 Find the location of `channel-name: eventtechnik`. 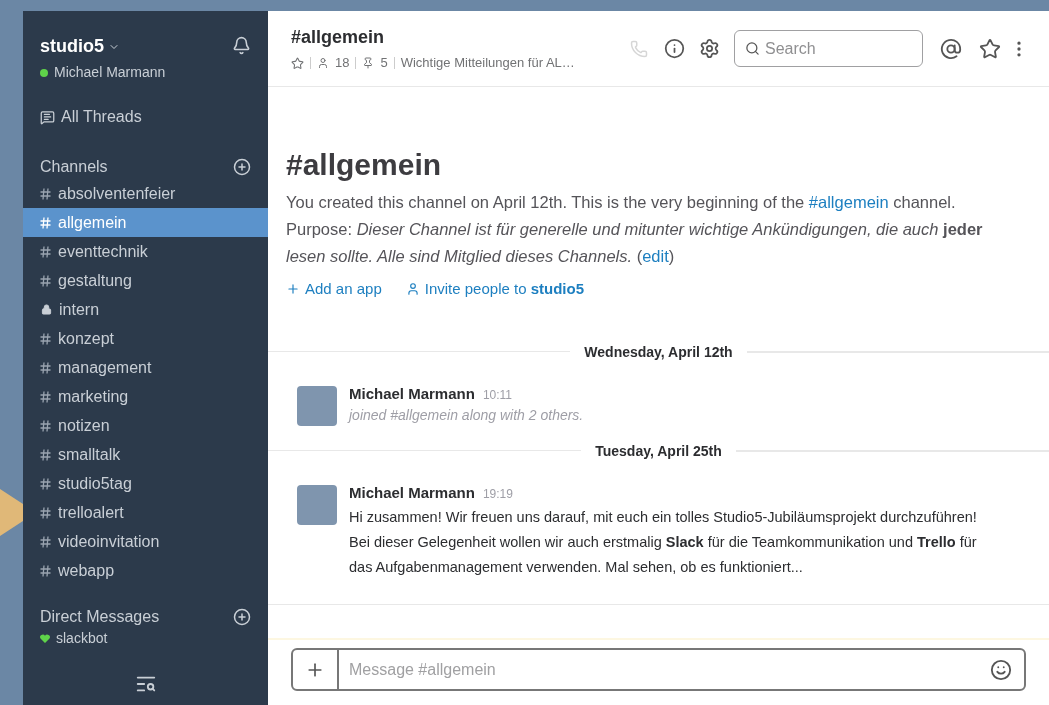

channel-name: eventtechnik is located at coordinates (103, 251).